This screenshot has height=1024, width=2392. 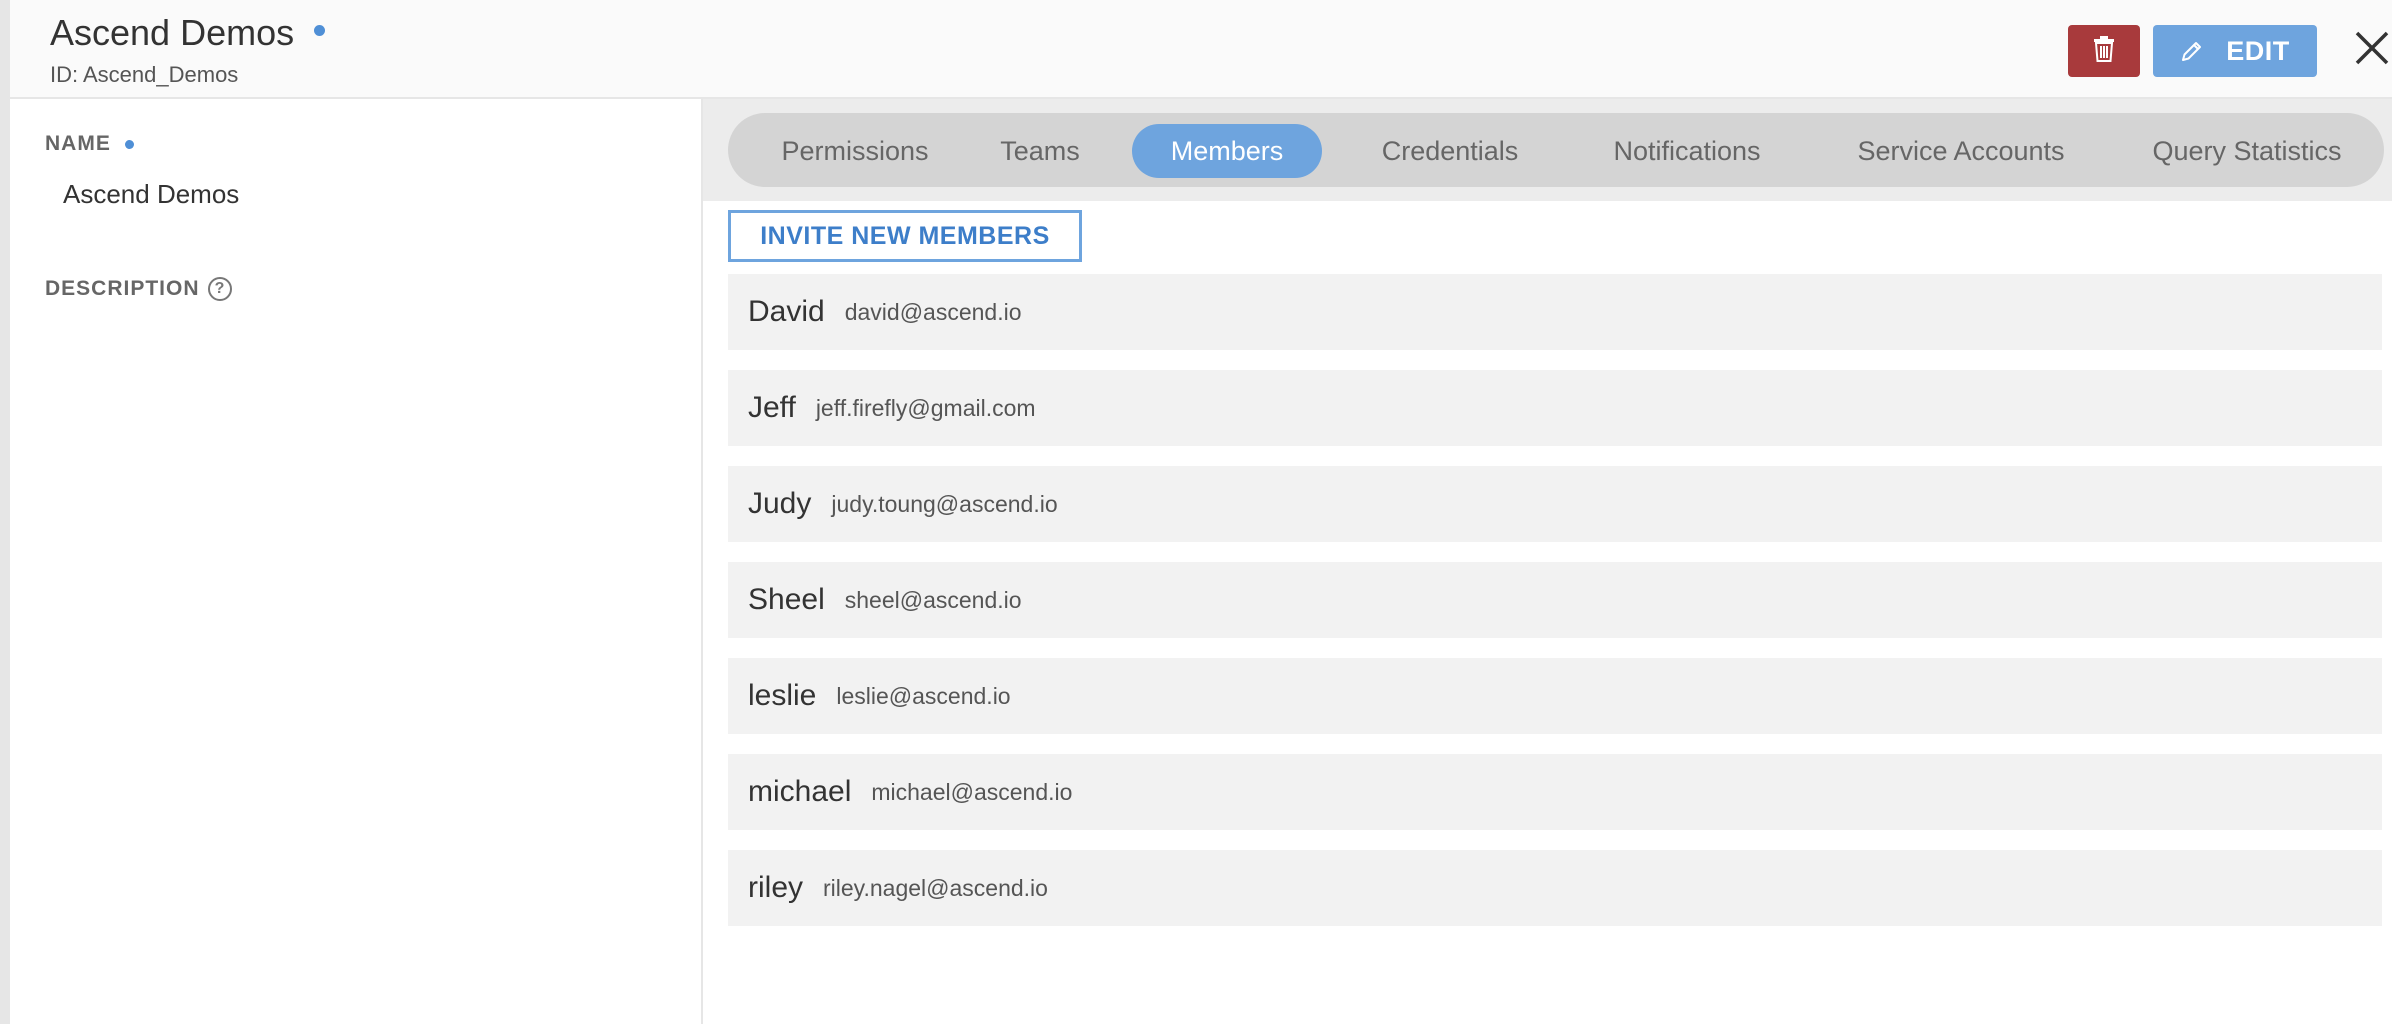 What do you see at coordinates (772, 407) in the screenshot?
I see `member-name: Jeff` at bounding box center [772, 407].